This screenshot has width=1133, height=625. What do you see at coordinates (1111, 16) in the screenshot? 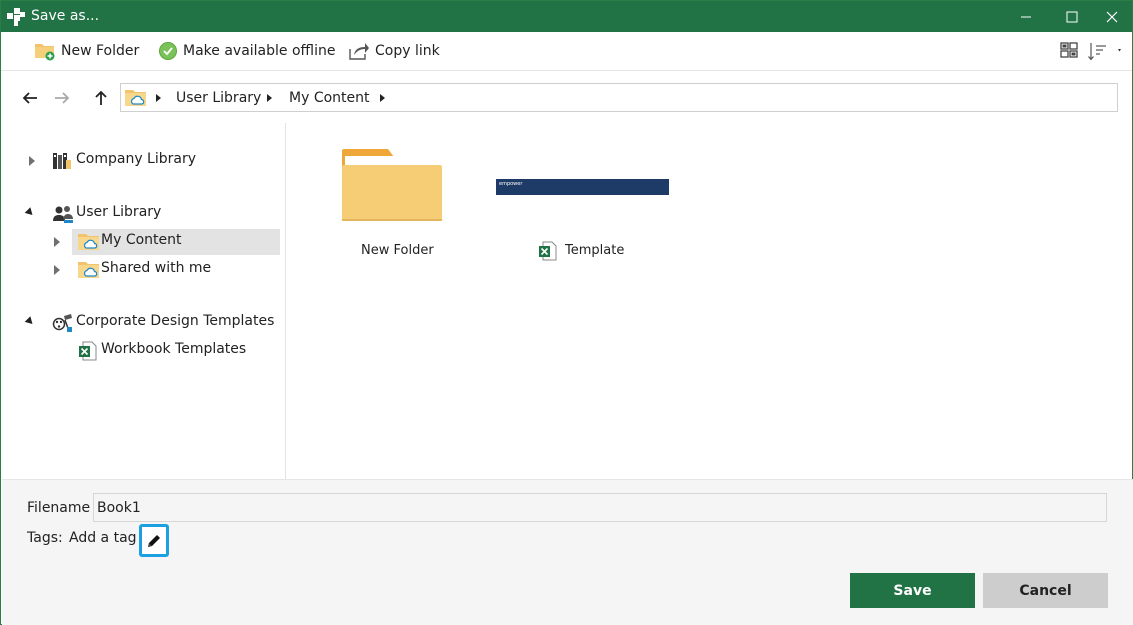
I see `close-button` at bounding box center [1111, 16].